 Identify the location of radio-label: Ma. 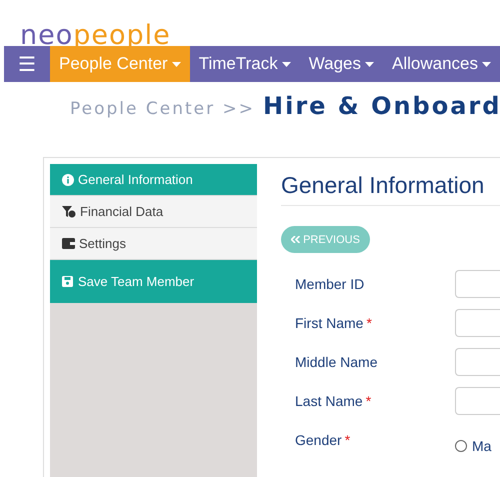
(482, 446).